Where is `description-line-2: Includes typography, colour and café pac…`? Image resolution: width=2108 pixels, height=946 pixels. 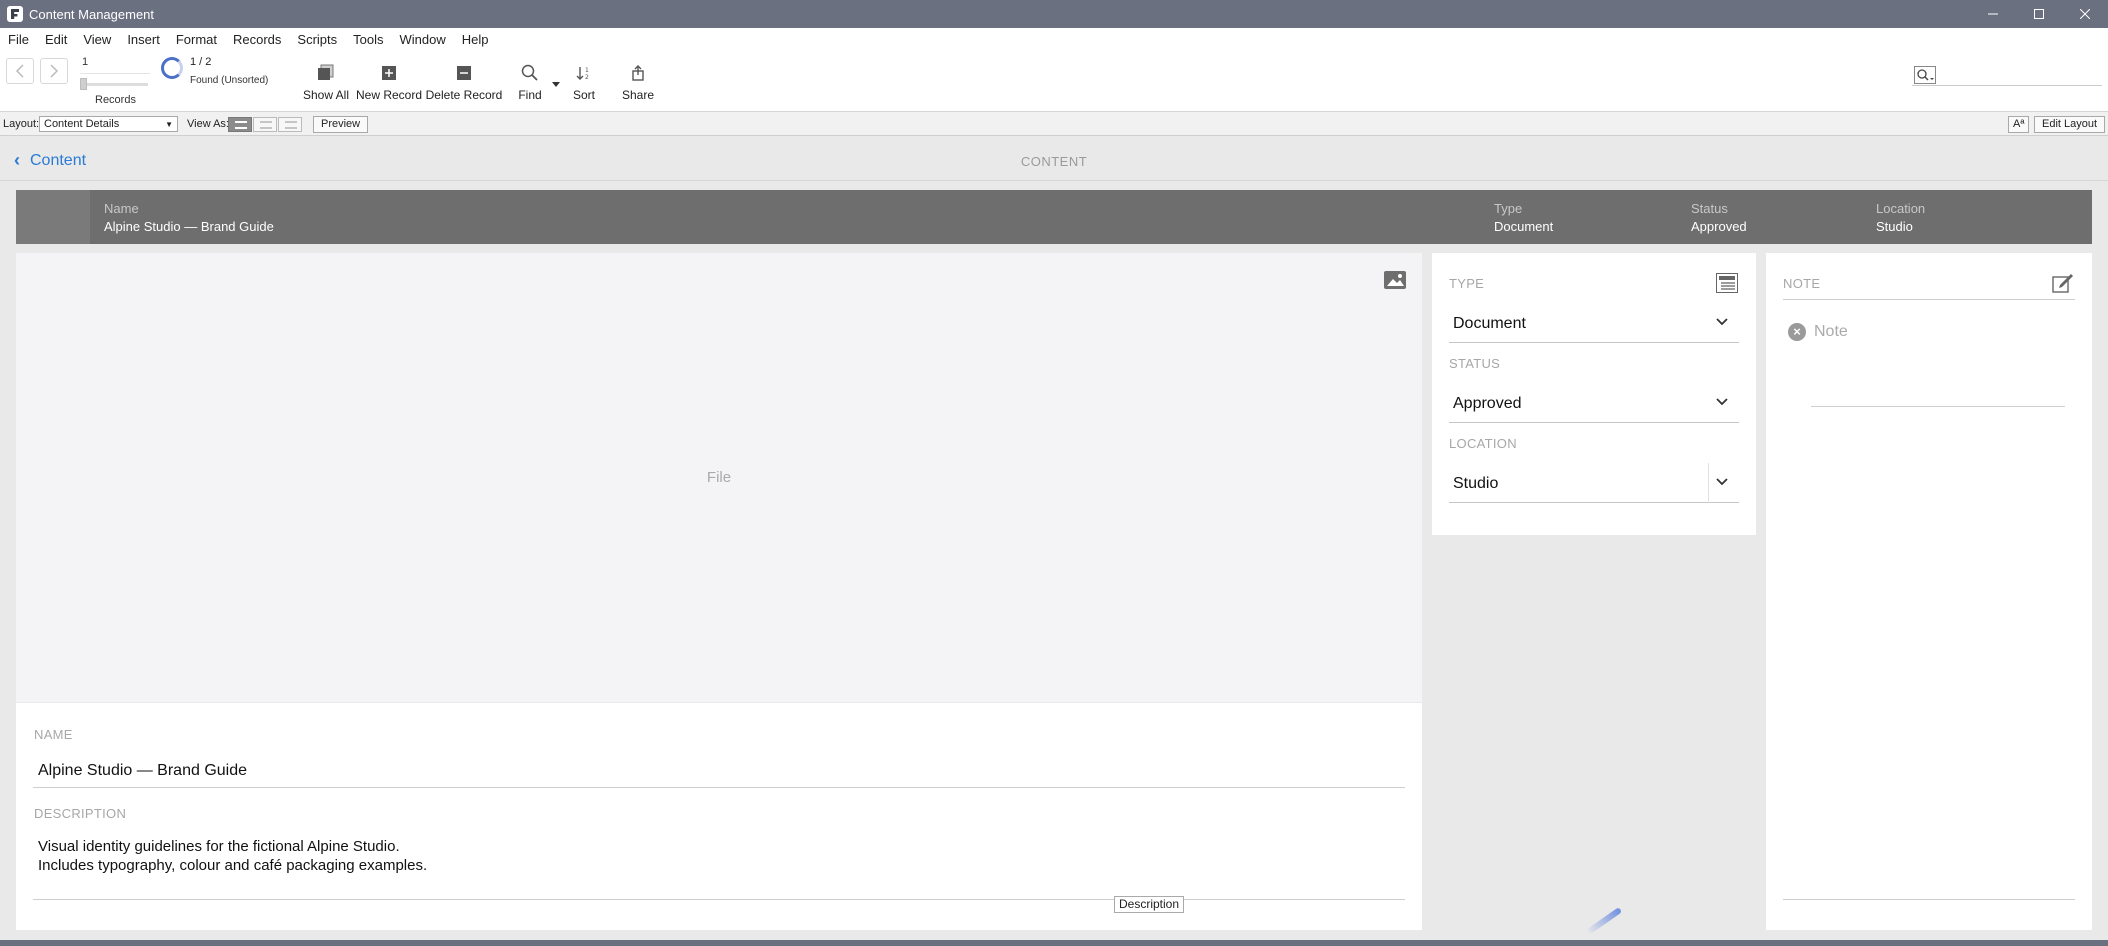 description-line-2: Includes typography, colour and café pac… is located at coordinates (232, 865).